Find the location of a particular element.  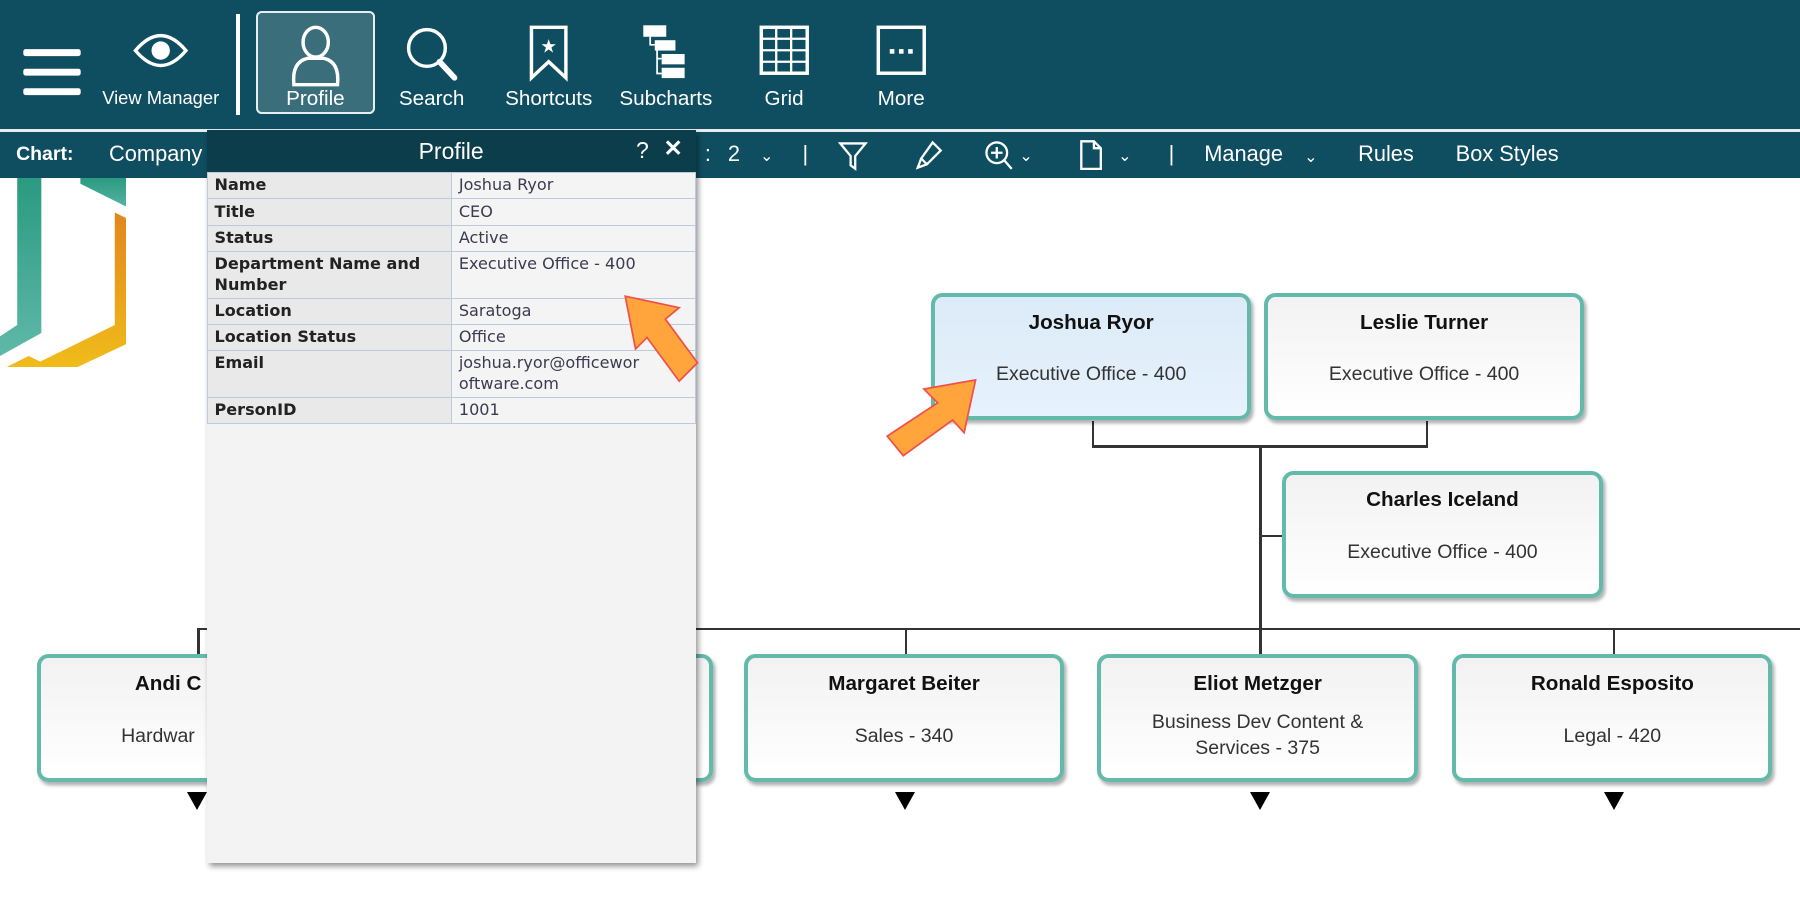

search-button: Search is located at coordinates (431, 62).